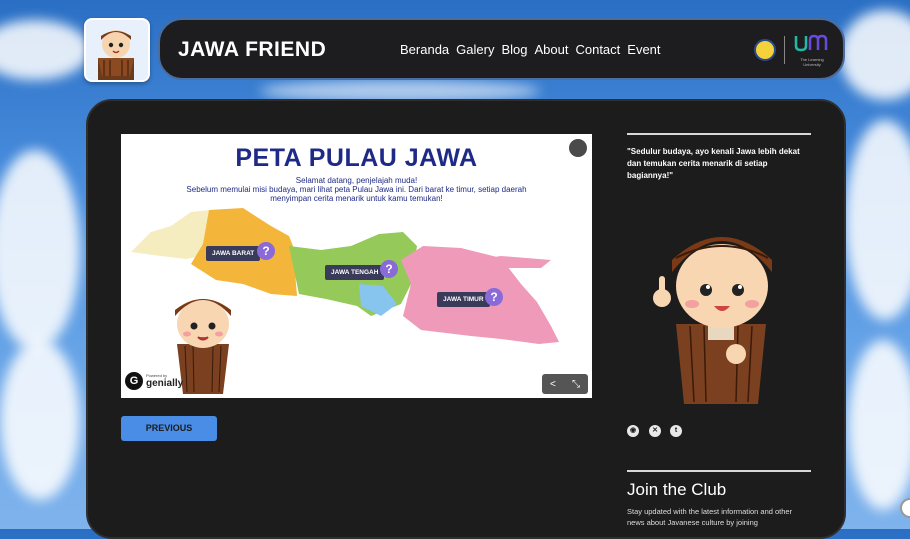 The width and height of the screenshot is (910, 539). Describe the element at coordinates (463, 299) in the screenshot. I see `region-tag-jawa-timur: JAWA TIMUR` at that location.